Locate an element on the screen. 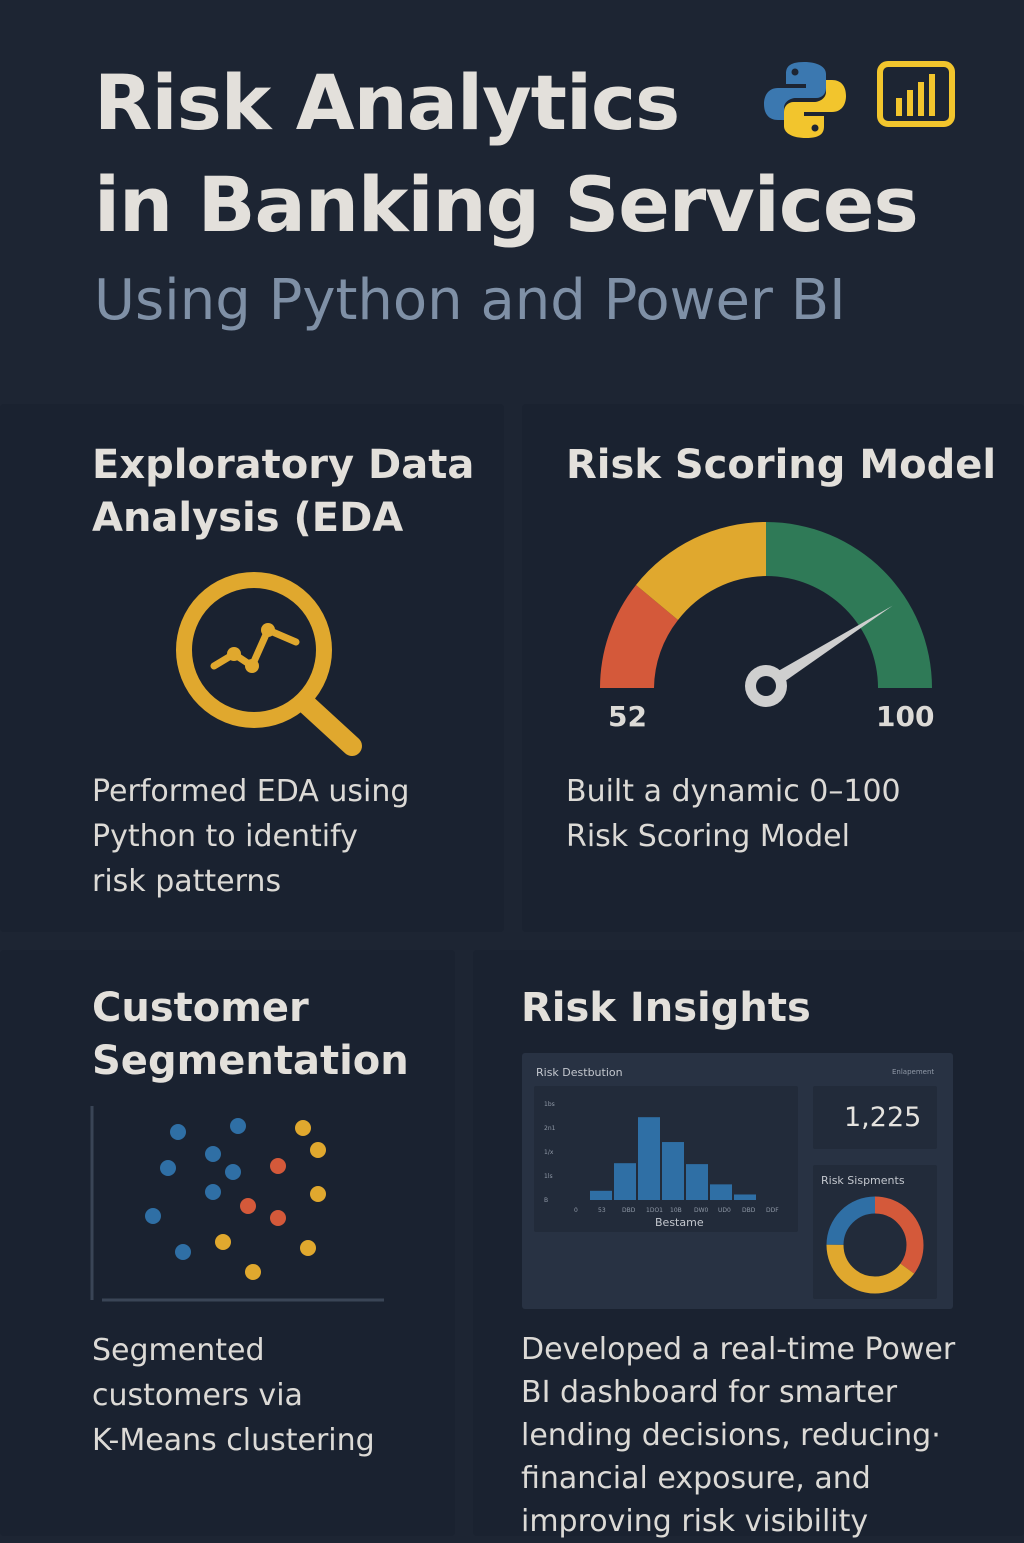 This screenshot has width=1024, height=1543. risk-insights-card-title: Risk Insights is located at coordinates (666, 1008).